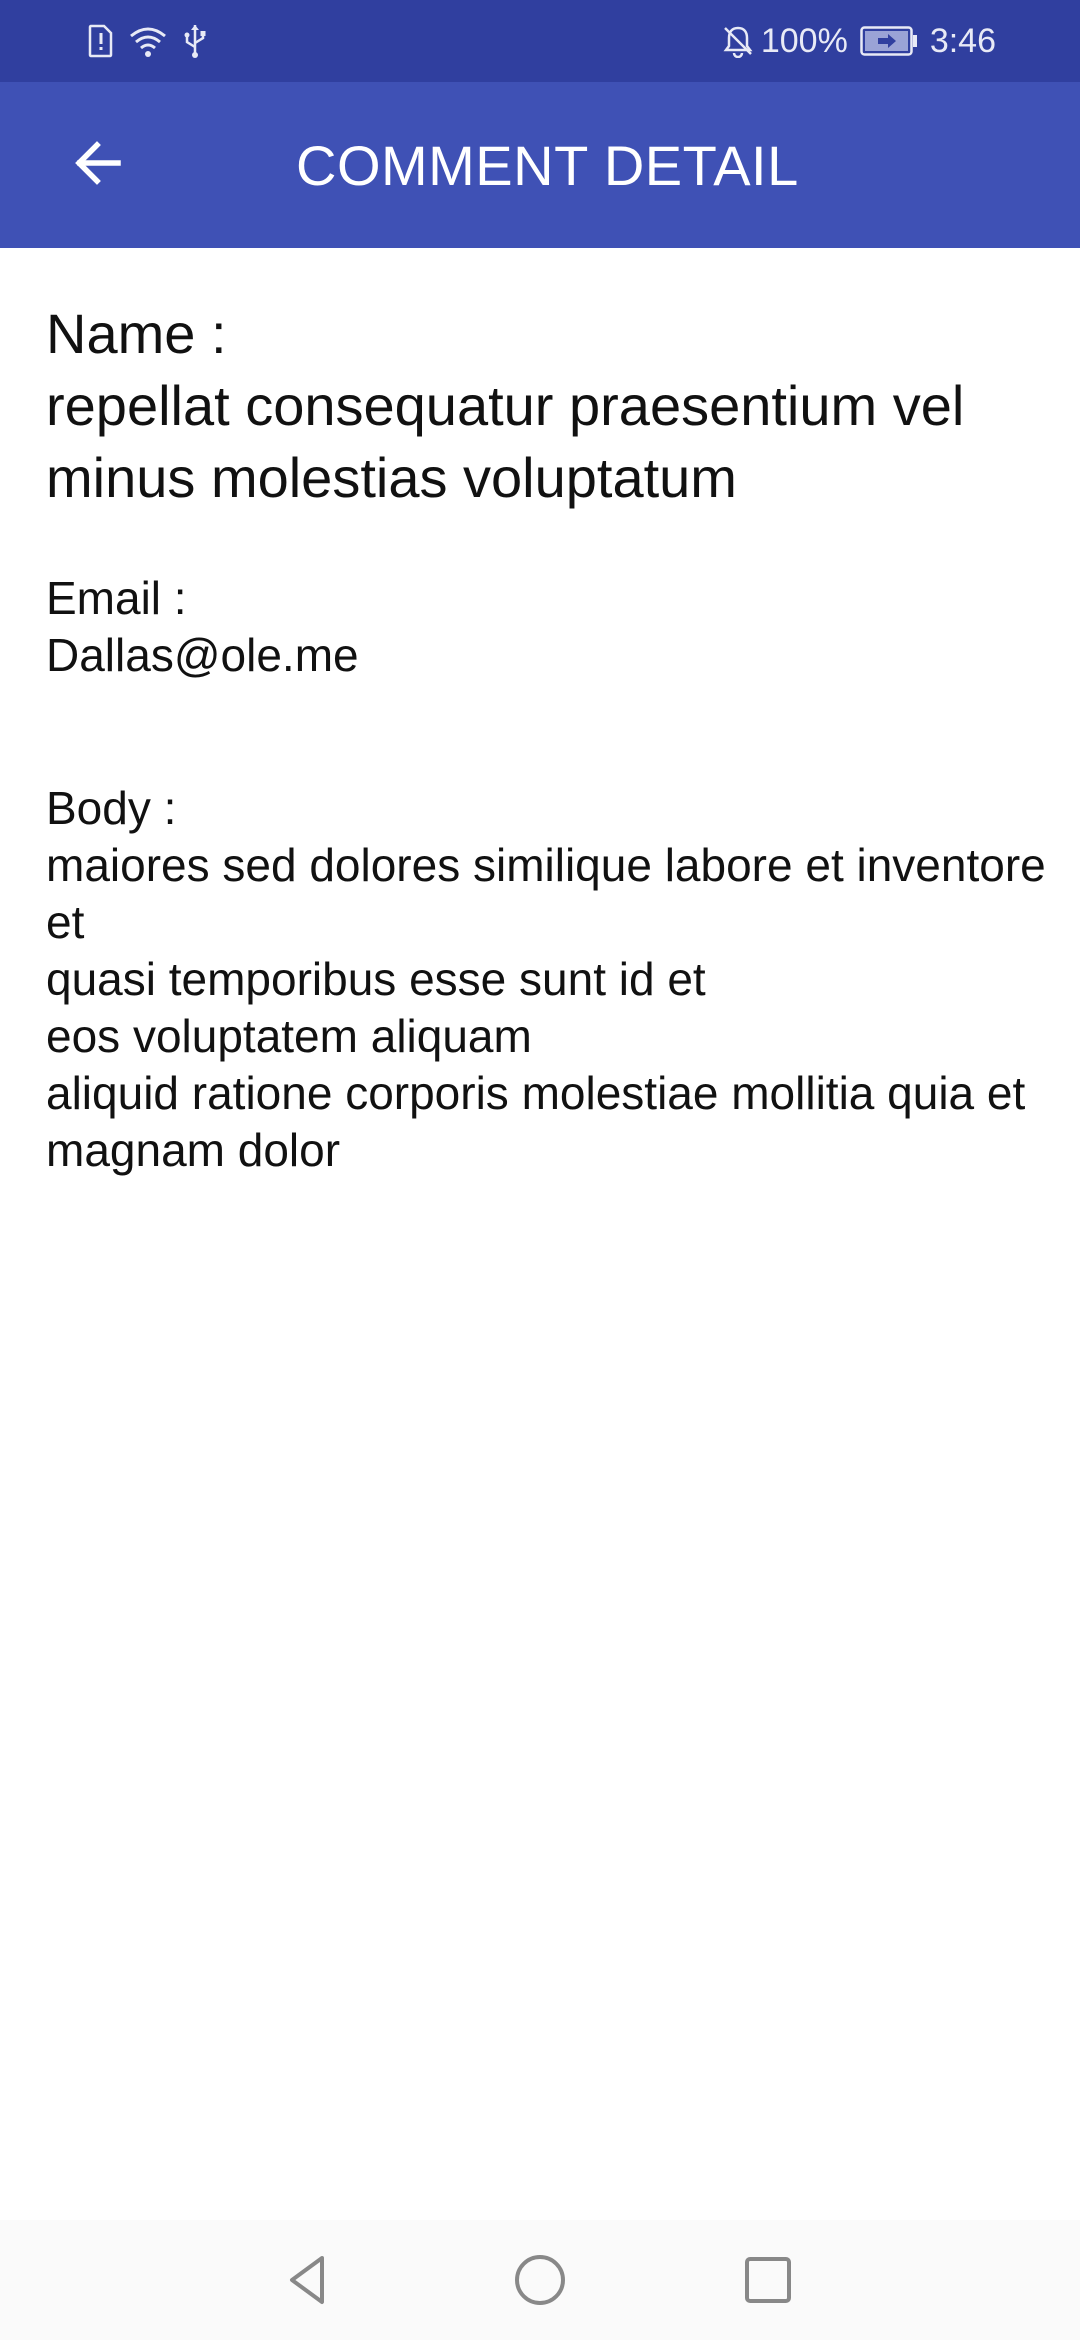  Describe the element at coordinates (540, 2284) in the screenshot. I see `home-circle-icon` at that location.